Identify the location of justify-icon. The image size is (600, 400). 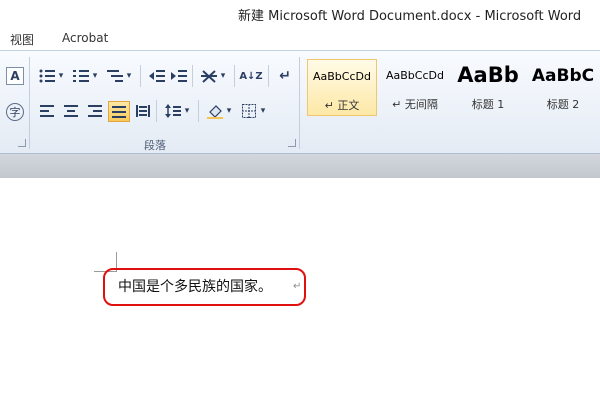
(119, 111).